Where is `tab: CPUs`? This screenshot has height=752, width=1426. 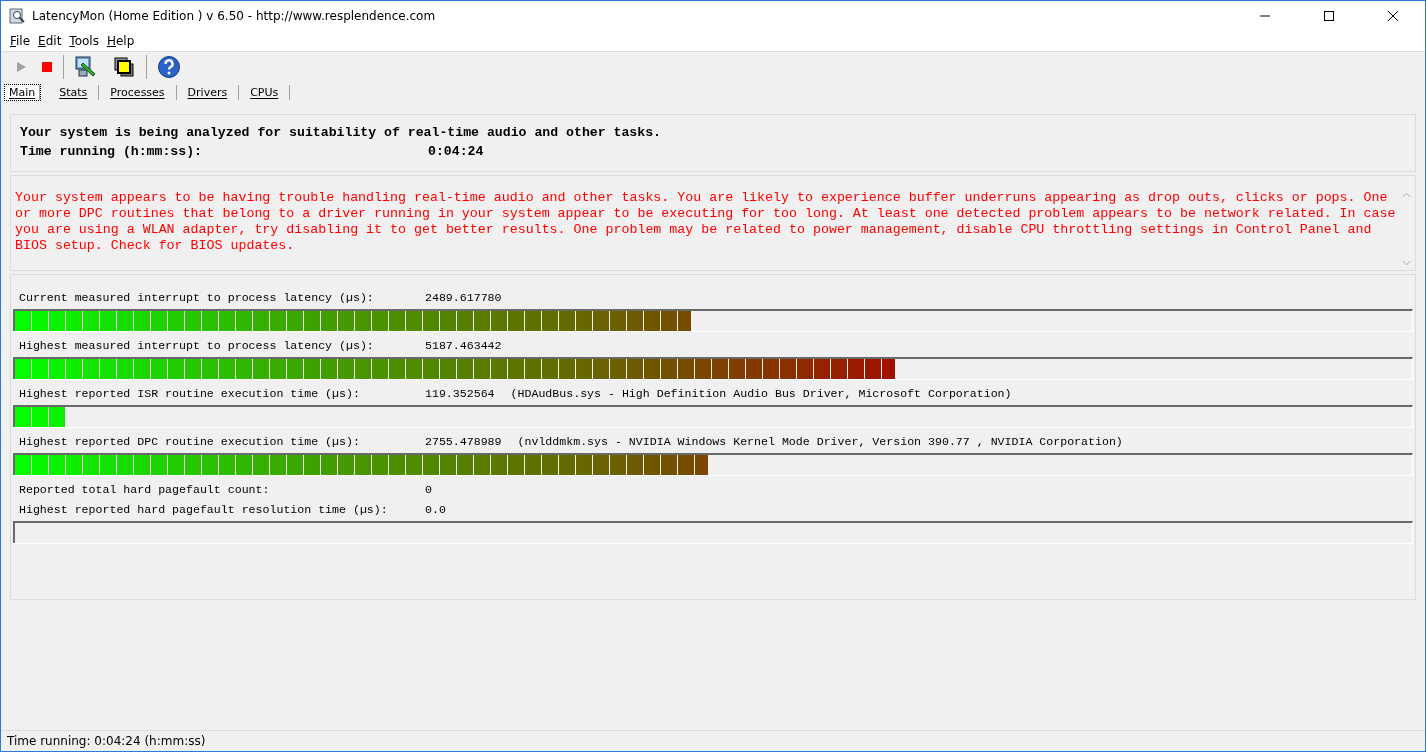 tab: CPUs is located at coordinates (265, 92).